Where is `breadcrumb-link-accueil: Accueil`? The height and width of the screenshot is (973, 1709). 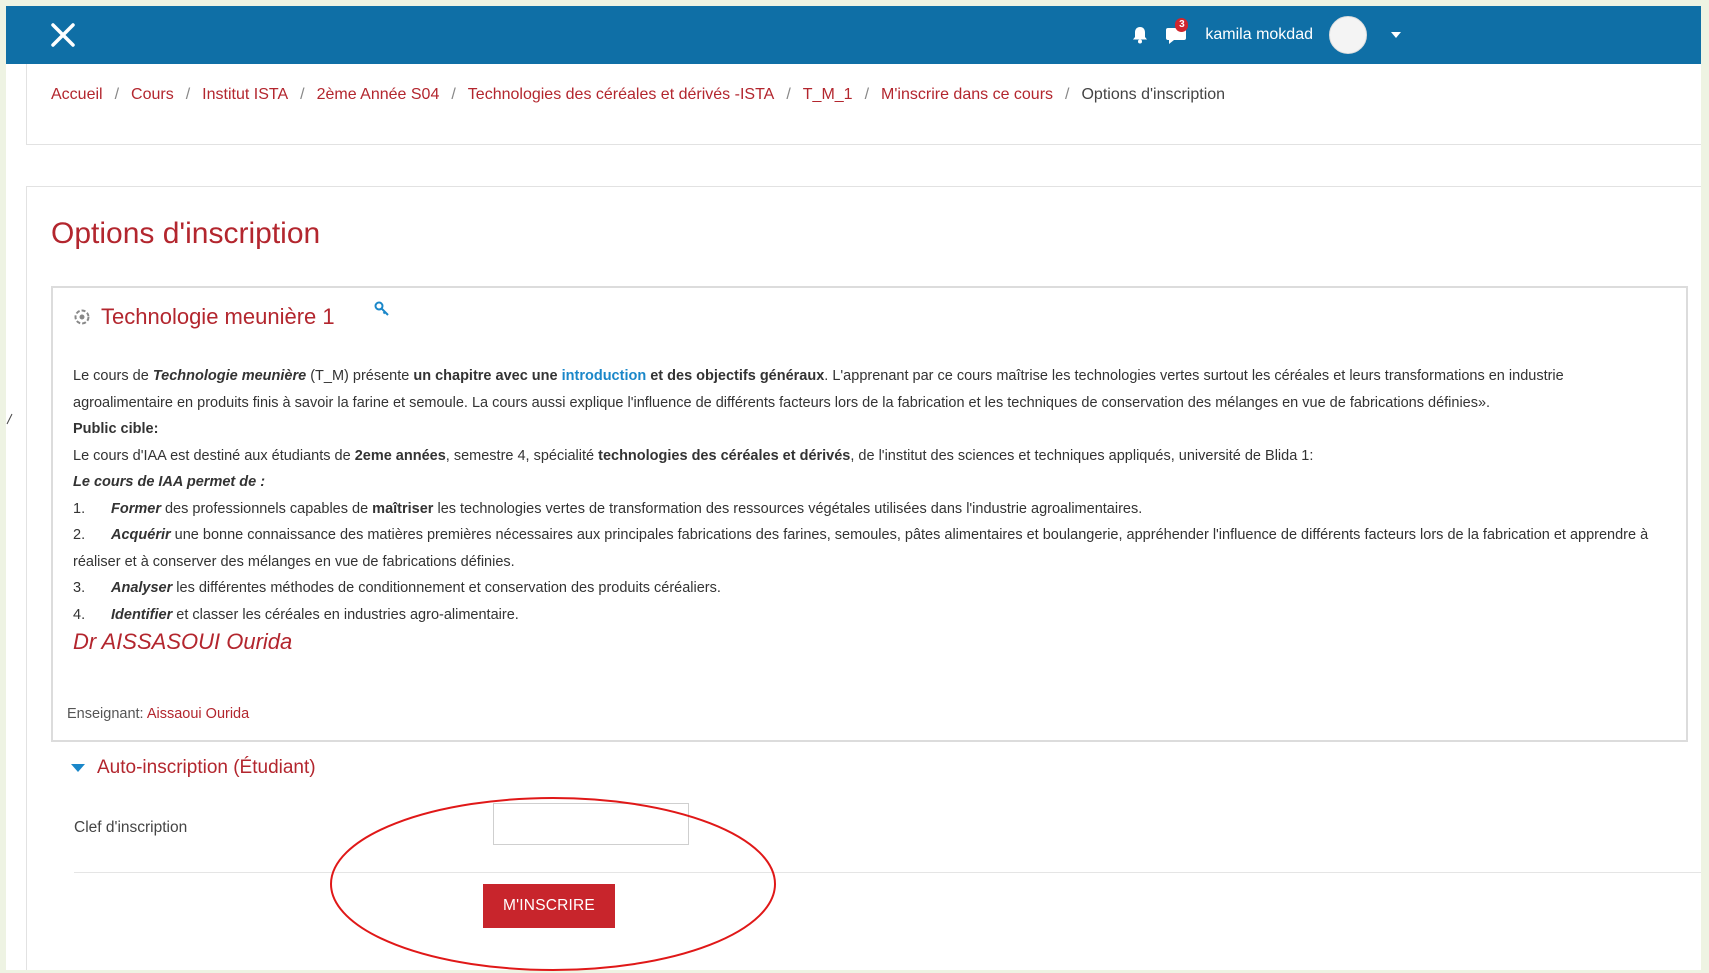
breadcrumb-link-accueil: Accueil is located at coordinates (77, 95).